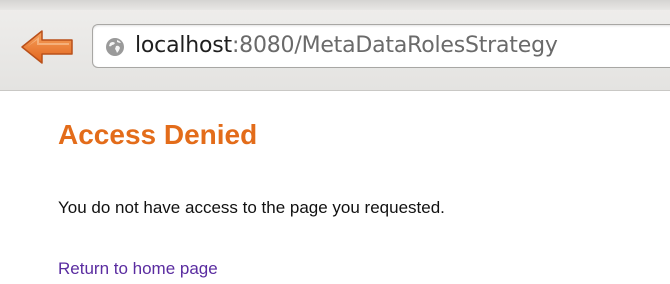  I want to click on back-arrow-icon, so click(47, 47).